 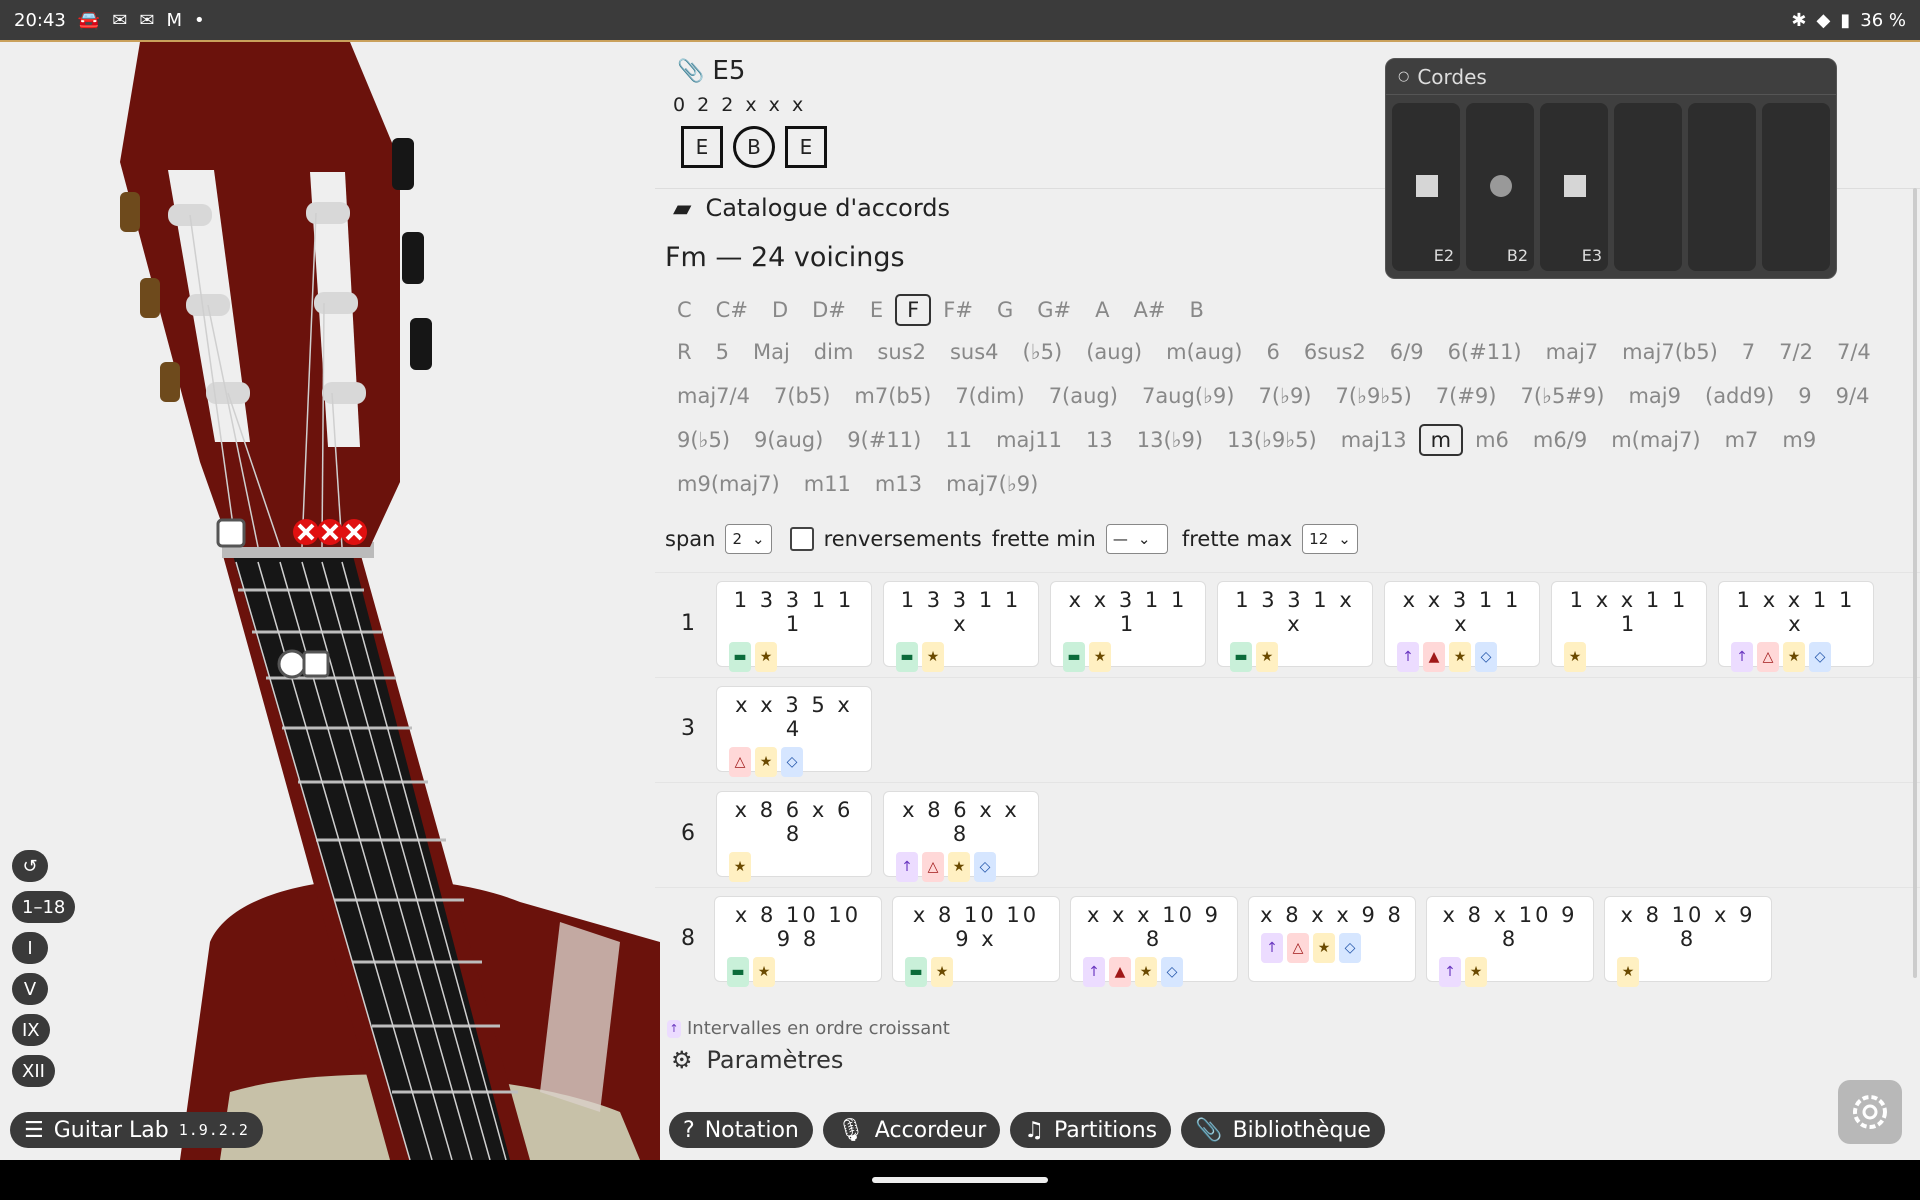 I want to click on position-i-button: I, so click(x=30, y=948).